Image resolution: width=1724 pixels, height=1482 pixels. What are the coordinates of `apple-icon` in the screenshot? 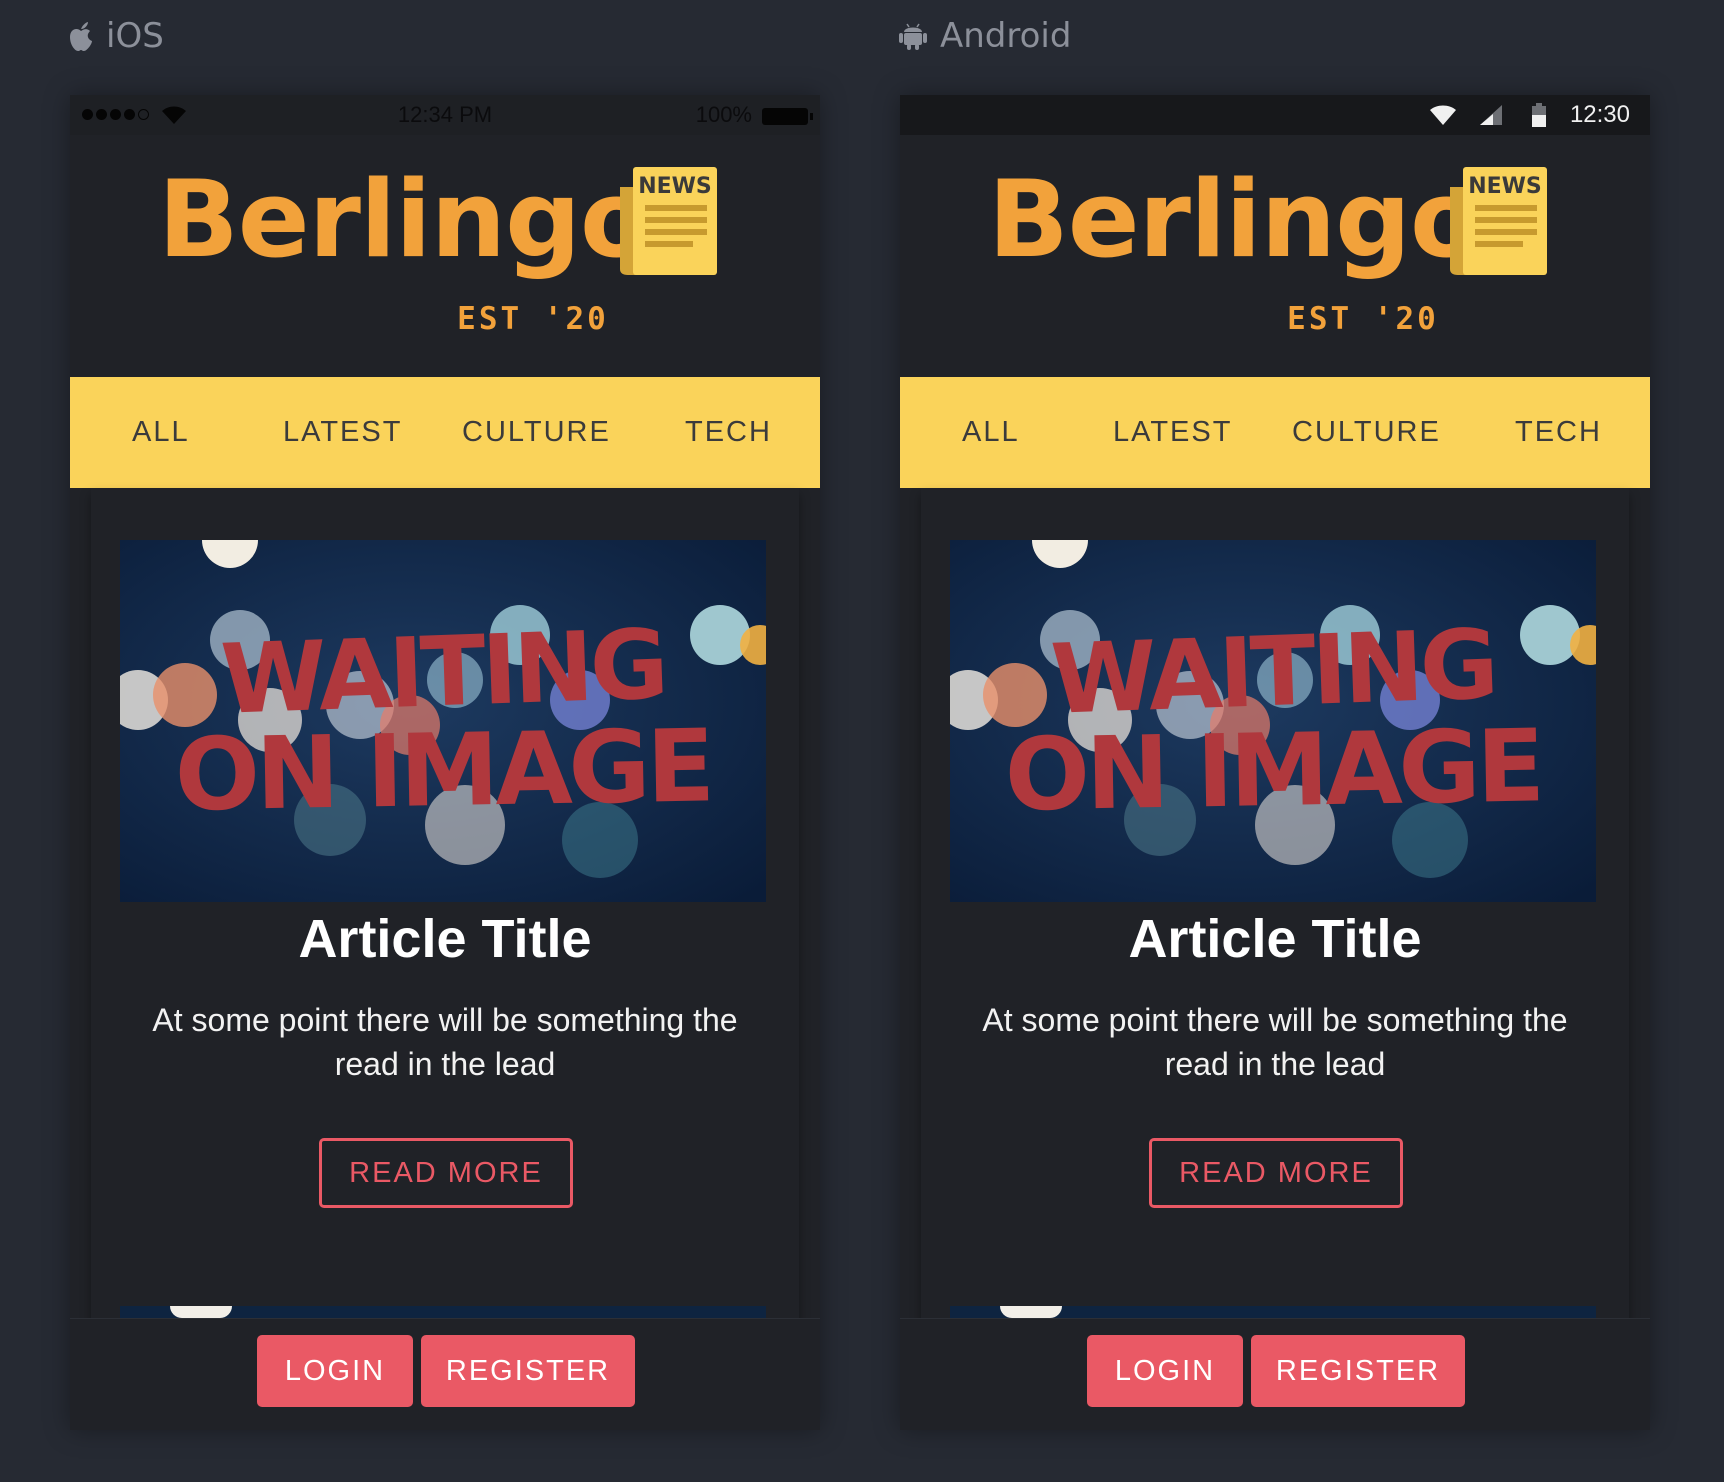 It's located at (81, 36).